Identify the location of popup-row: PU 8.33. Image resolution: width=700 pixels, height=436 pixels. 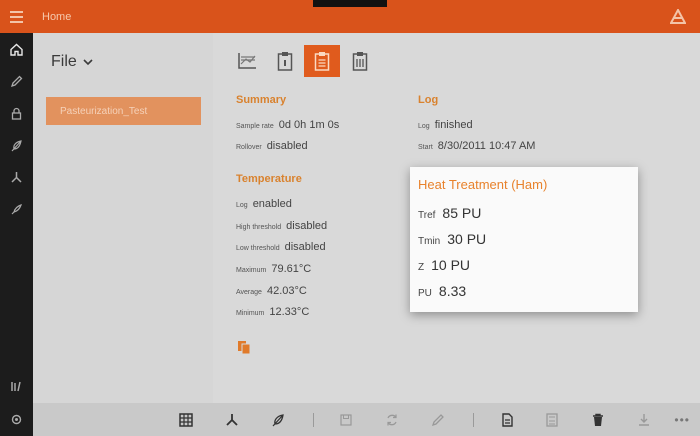
(442, 291).